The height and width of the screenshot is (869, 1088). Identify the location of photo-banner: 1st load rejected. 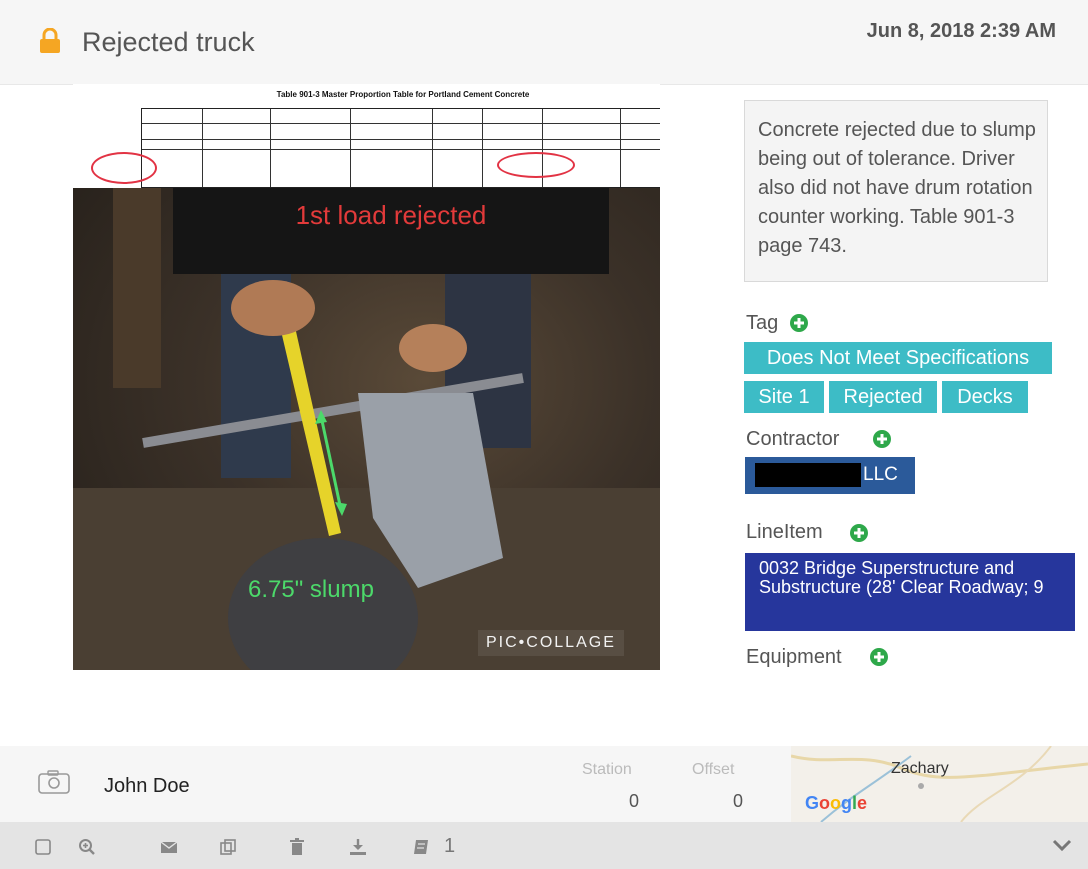
(391, 231).